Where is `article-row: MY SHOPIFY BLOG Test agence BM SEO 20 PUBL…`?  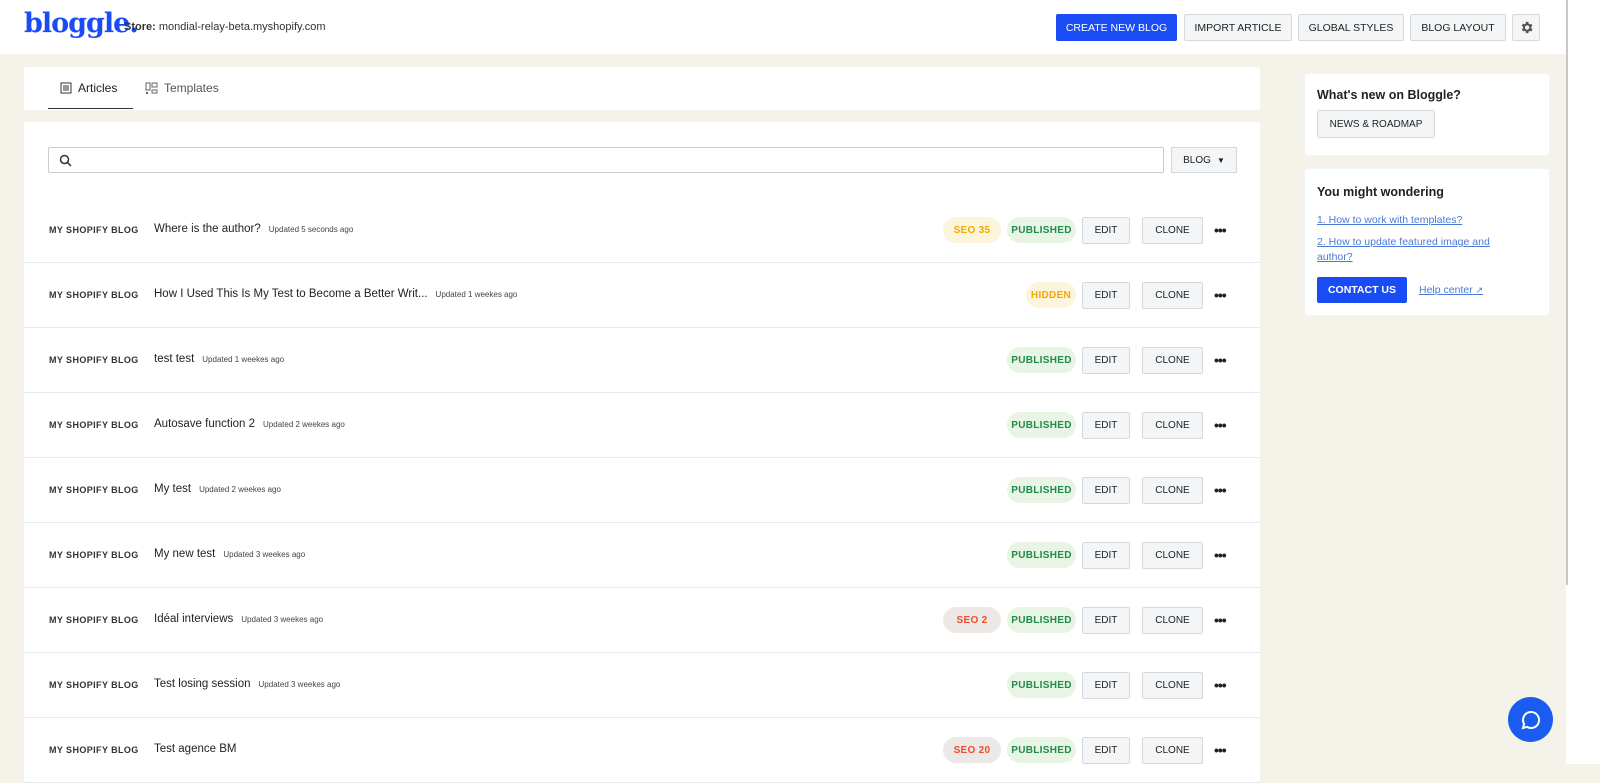 article-row: MY SHOPIFY BLOG Test agence BM SEO 20 PUBL… is located at coordinates (642, 750).